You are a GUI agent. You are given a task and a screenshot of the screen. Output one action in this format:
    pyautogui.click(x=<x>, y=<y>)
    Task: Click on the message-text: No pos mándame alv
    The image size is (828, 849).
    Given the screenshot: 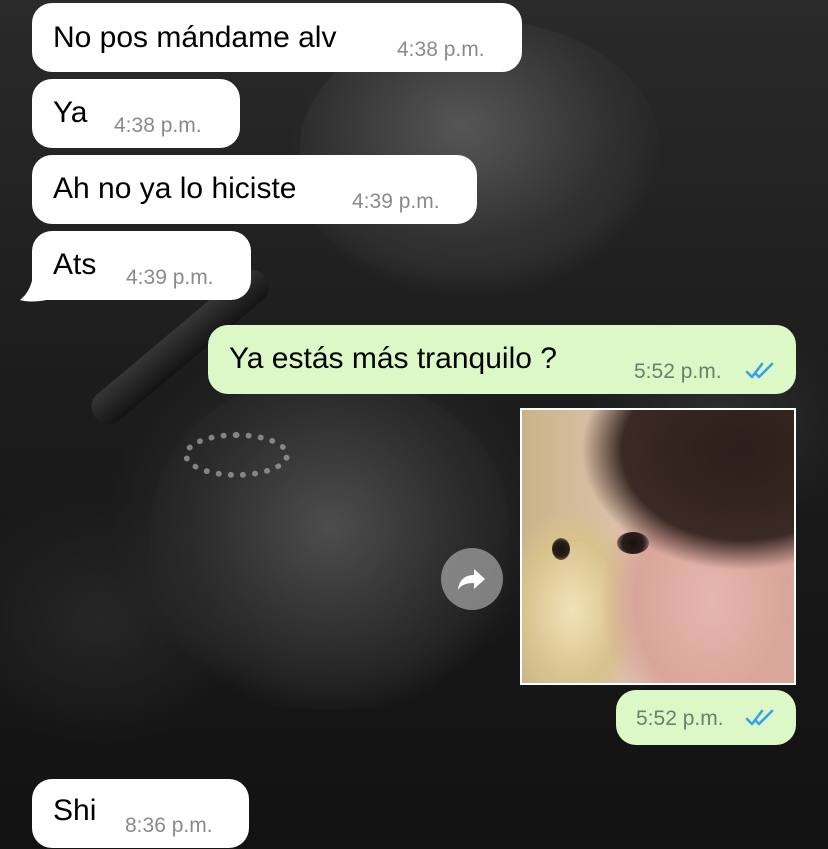 What is the action you would take?
    pyautogui.click(x=195, y=37)
    